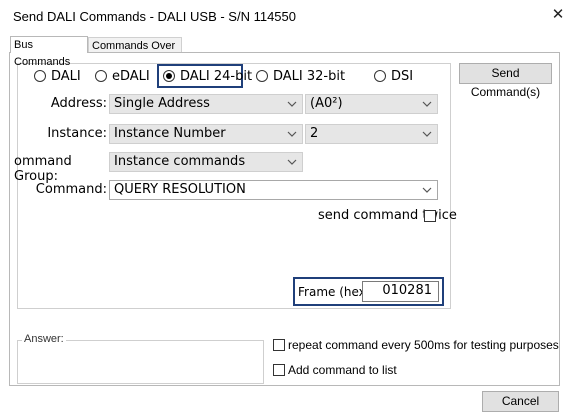  Describe the element at coordinates (387, 215) in the screenshot. I see `send-twice-label: send command twice` at that location.